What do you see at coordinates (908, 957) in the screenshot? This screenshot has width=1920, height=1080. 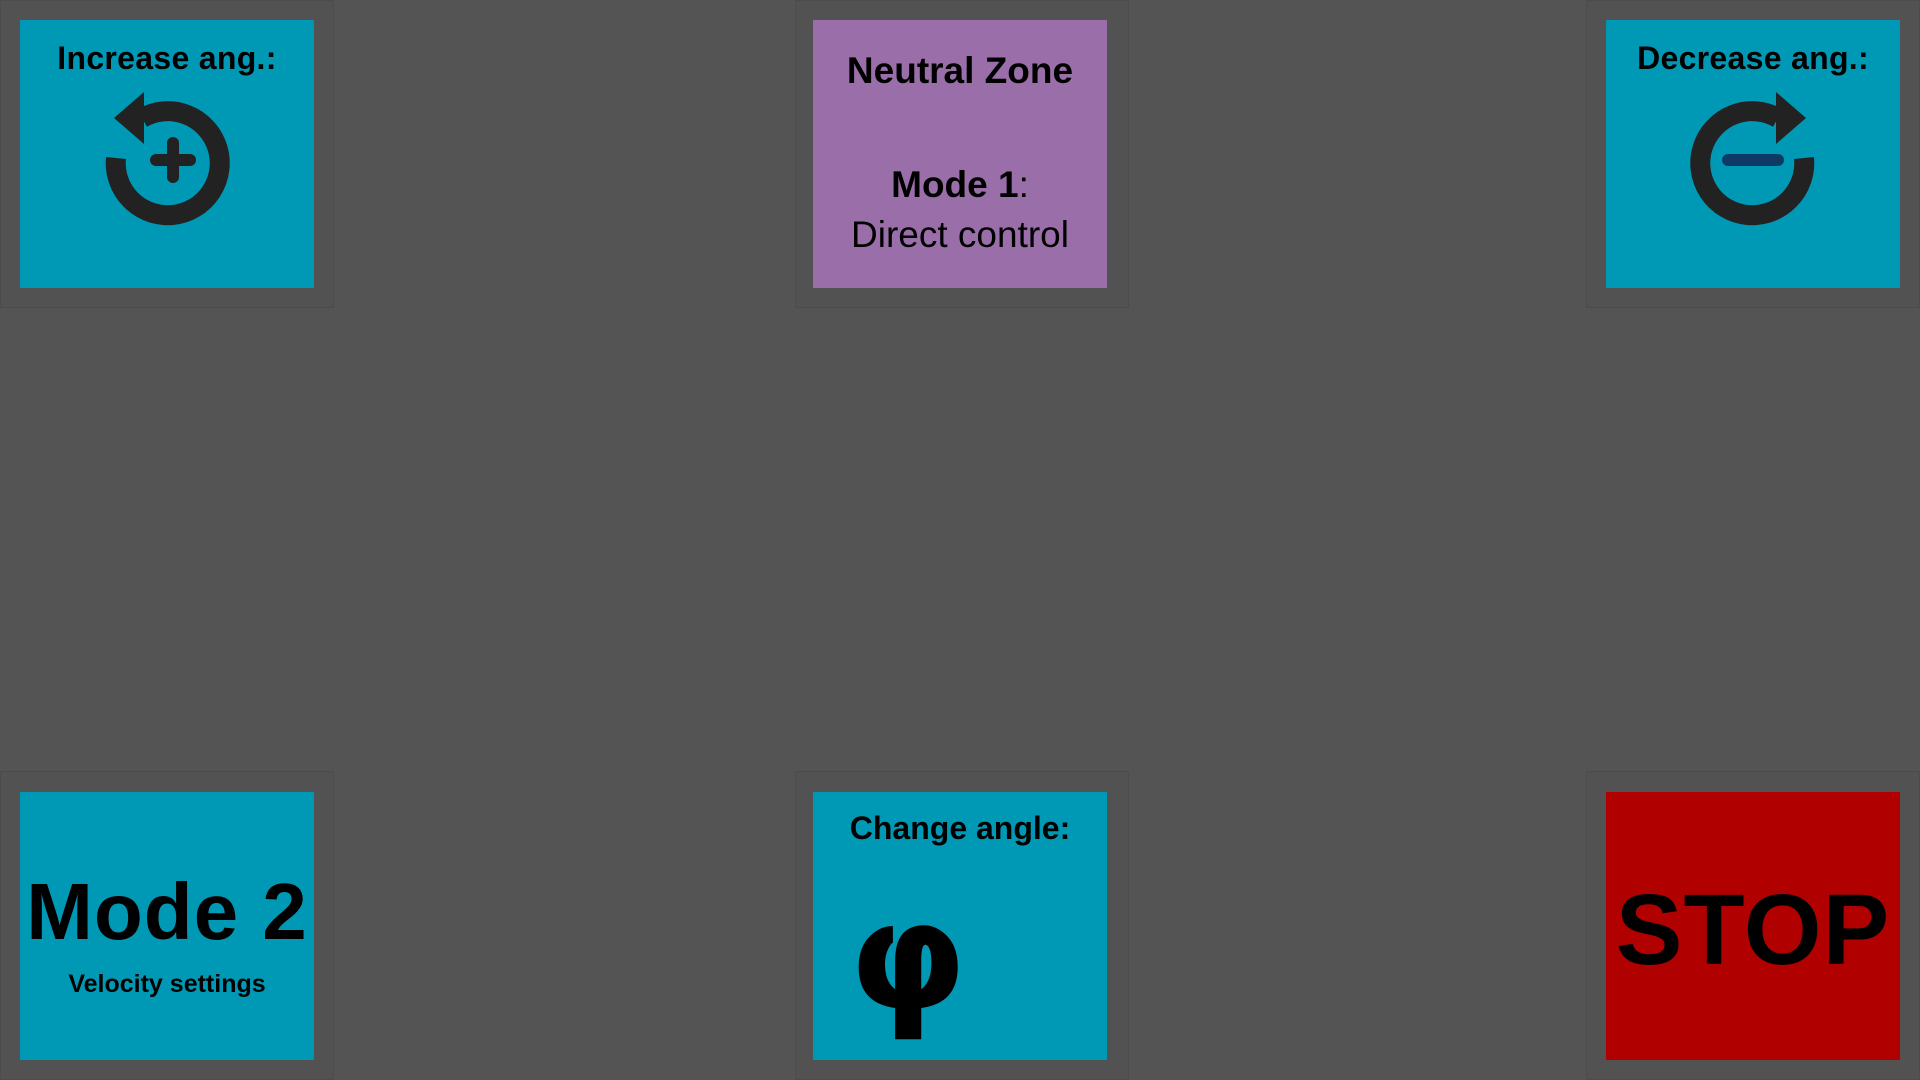 I see `phi-symbol: φ` at bounding box center [908, 957].